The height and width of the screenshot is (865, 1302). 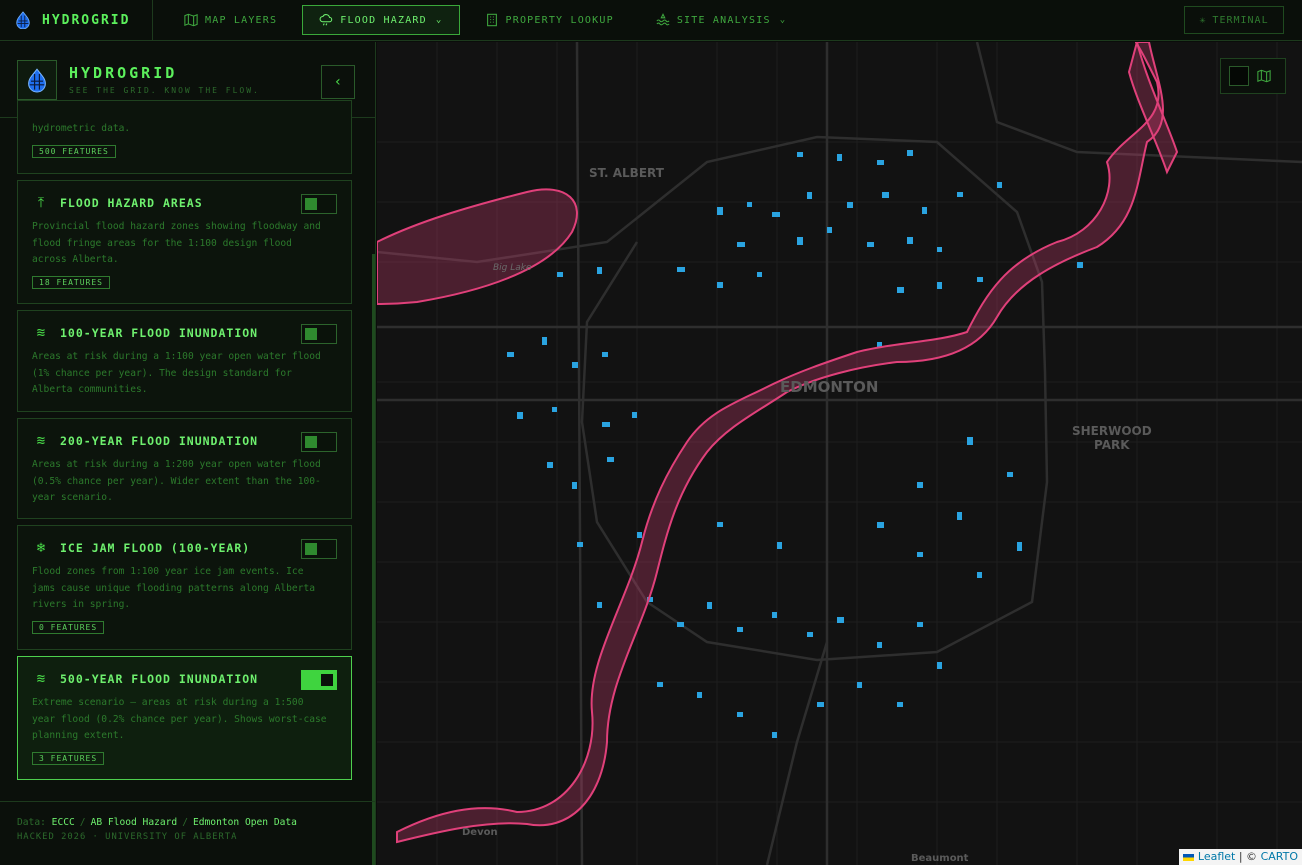 I want to click on building-icon, so click(x=491, y=20).